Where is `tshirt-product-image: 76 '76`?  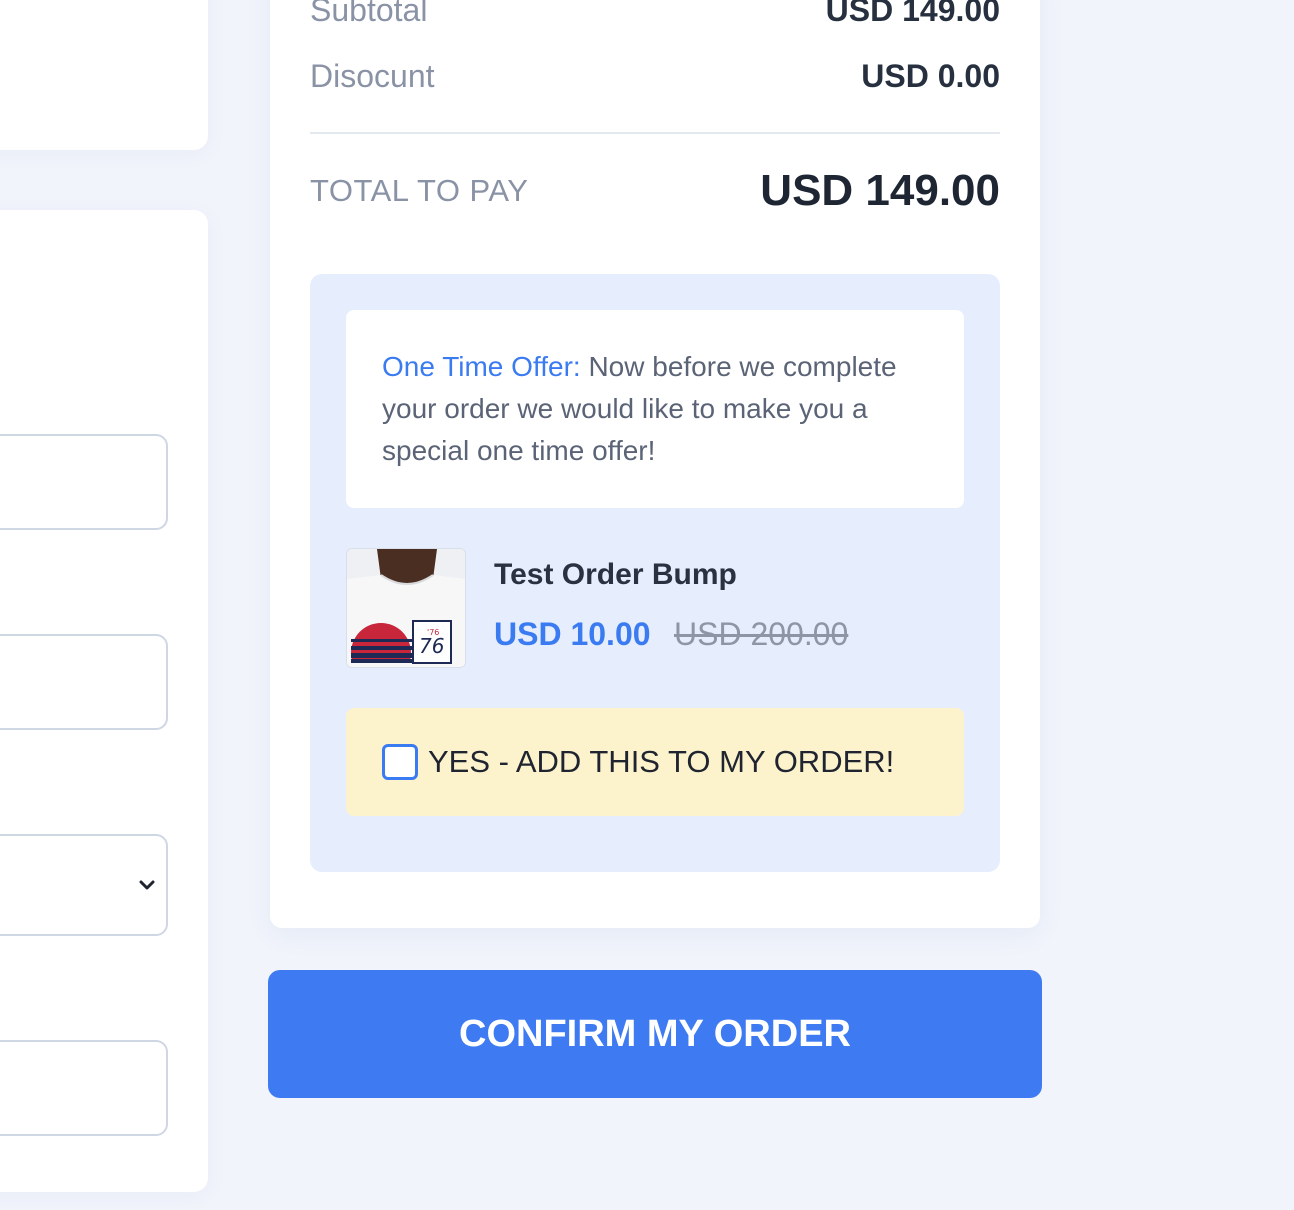
tshirt-product-image: 76 '76 is located at coordinates (406, 608).